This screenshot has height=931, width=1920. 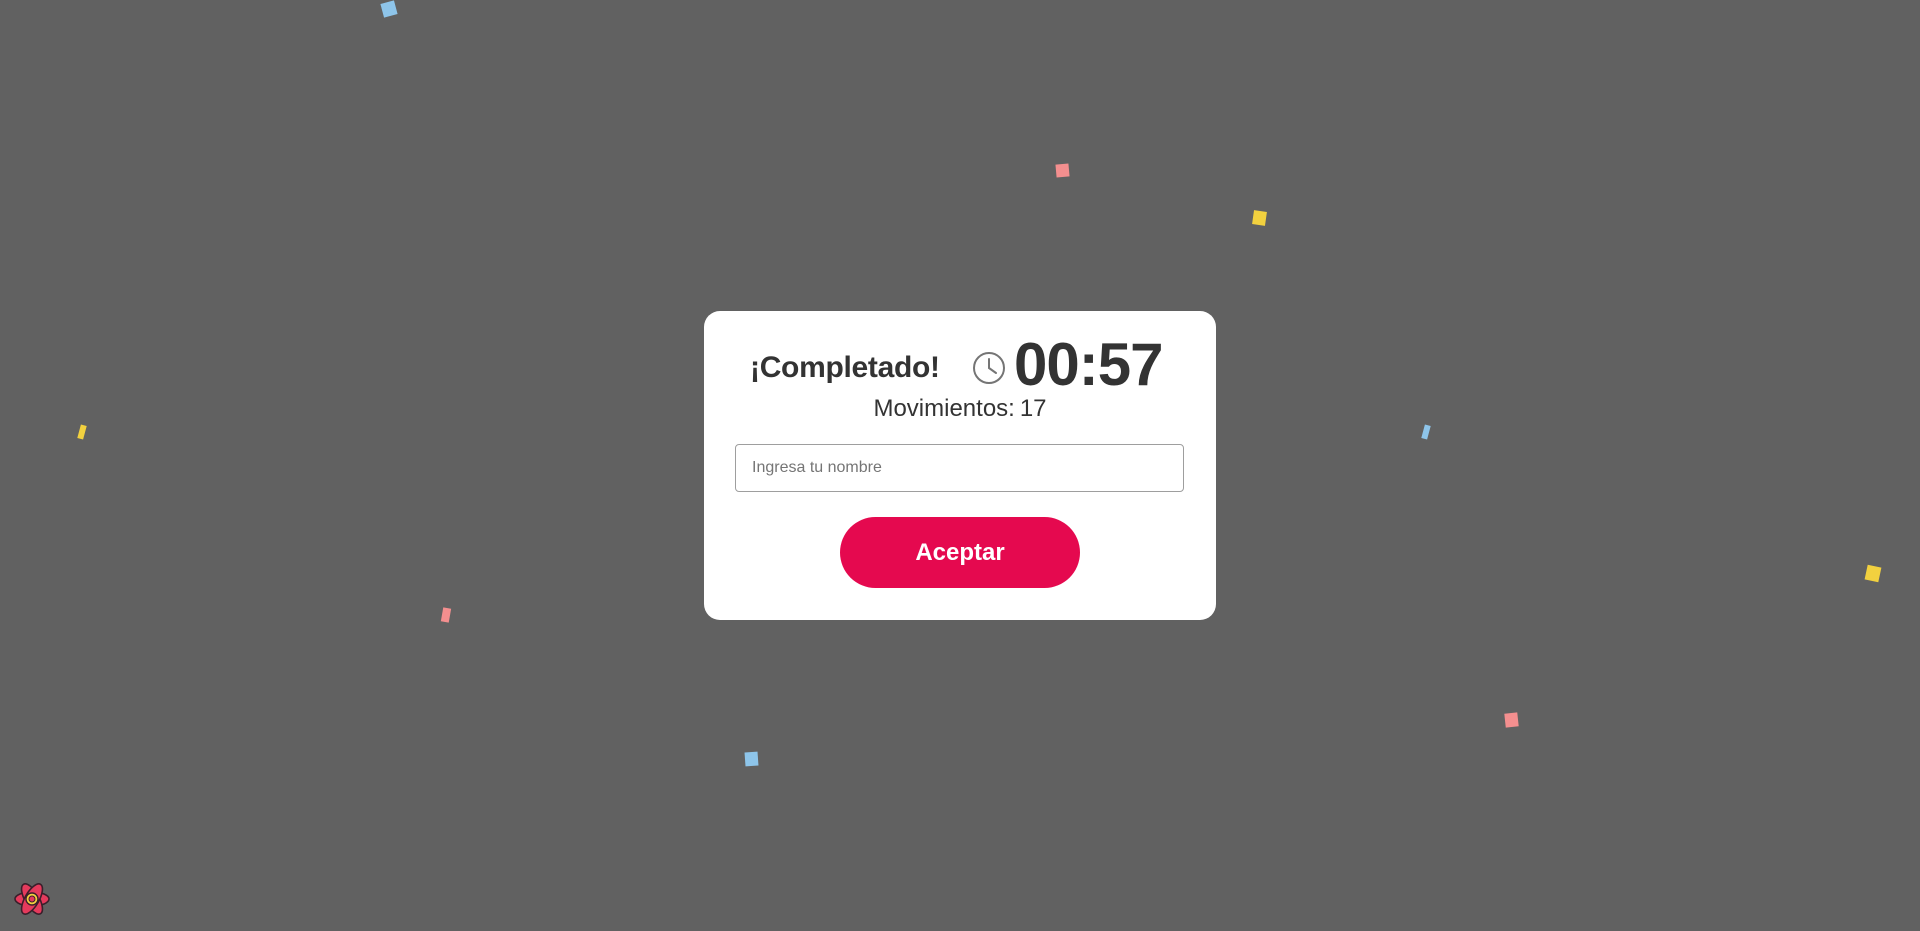 I want to click on clock-icon, so click(x=989, y=368).